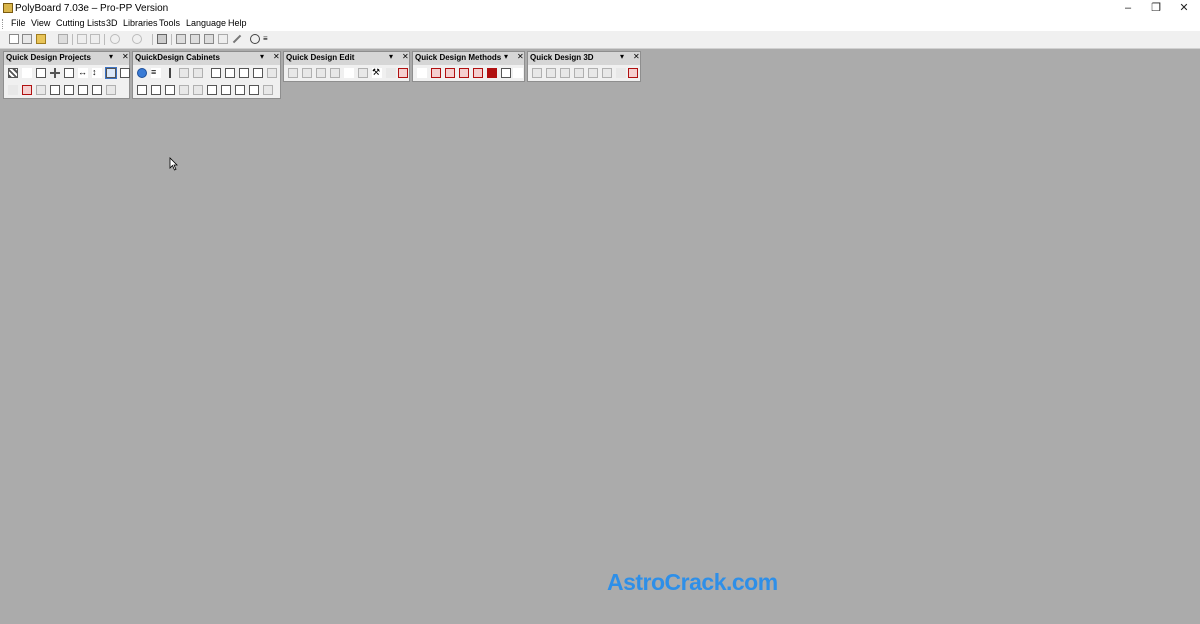  I want to click on restore-button: ❐, so click(1156, 8).